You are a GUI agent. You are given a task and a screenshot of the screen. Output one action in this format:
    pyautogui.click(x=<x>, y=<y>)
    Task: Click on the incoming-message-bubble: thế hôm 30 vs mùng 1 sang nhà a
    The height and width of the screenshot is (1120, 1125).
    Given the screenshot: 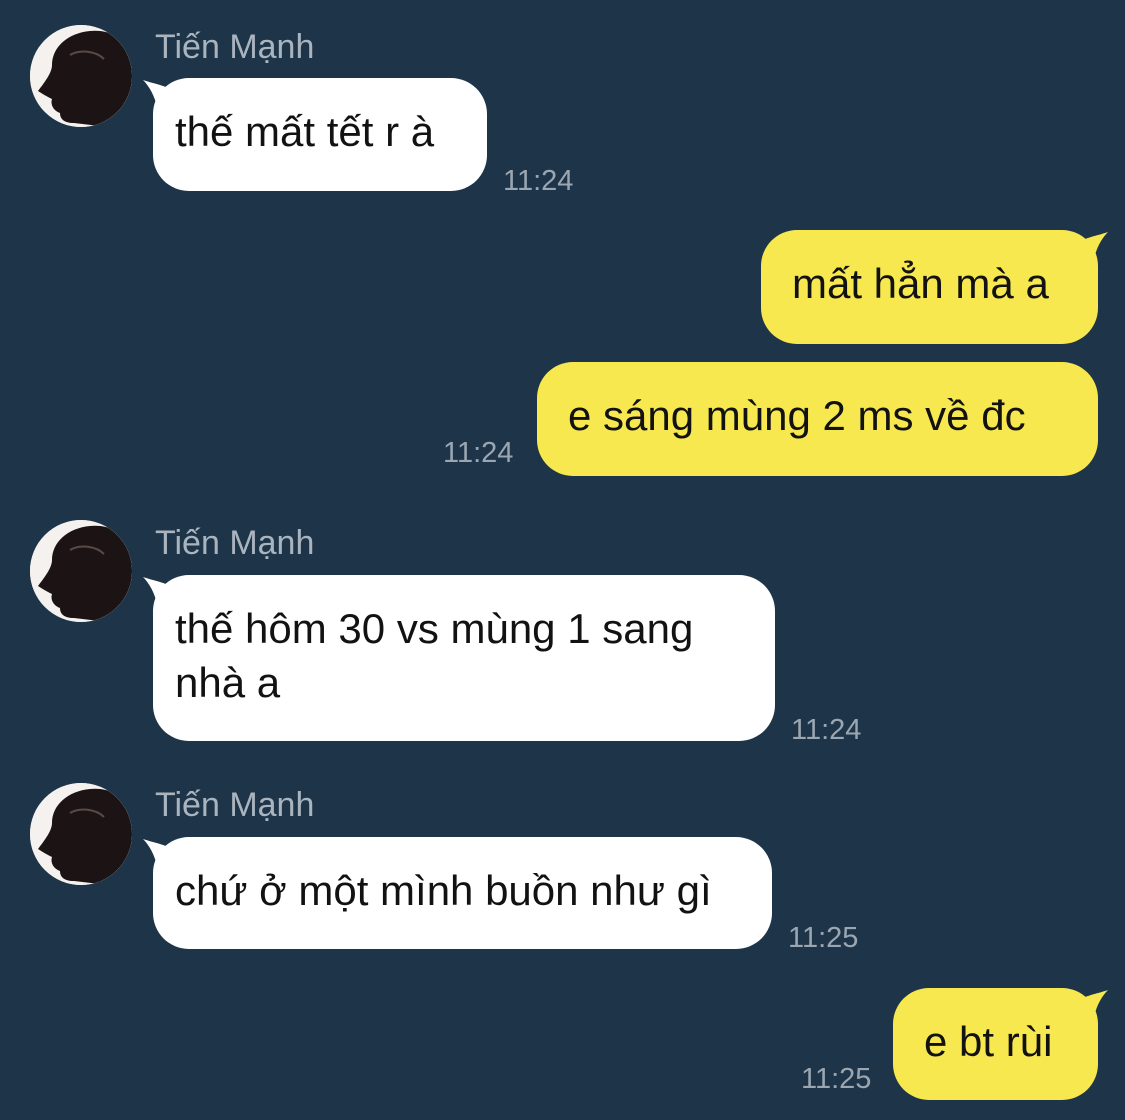 What is the action you would take?
    pyautogui.click(x=464, y=658)
    